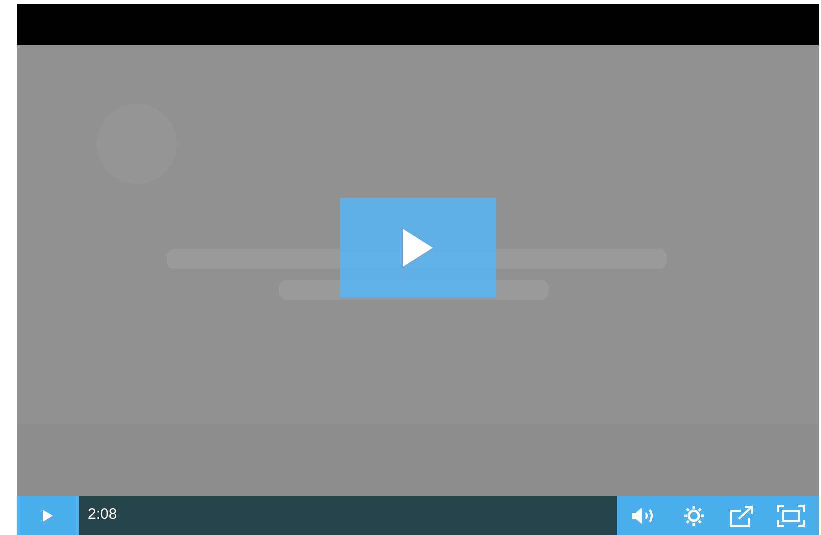 The height and width of the screenshot is (535, 821). I want to click on time-display: 2:08, so click(103, 515).